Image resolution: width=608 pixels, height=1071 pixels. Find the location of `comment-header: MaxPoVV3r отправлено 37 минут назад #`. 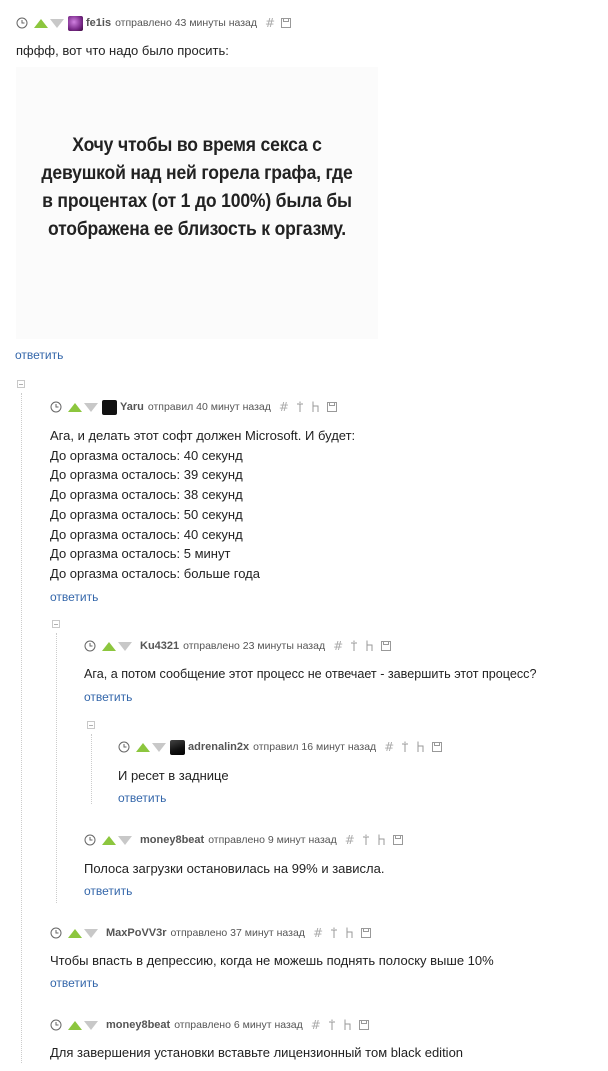

comment-header: MaxPoVV3r отправлено 37 минут назад # is located at coordinates (213, 933).